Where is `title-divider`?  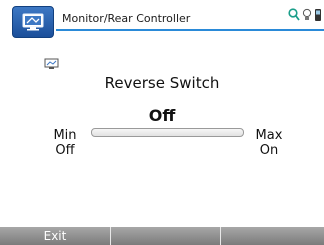
title-divider is located at coordinates (190, 30).